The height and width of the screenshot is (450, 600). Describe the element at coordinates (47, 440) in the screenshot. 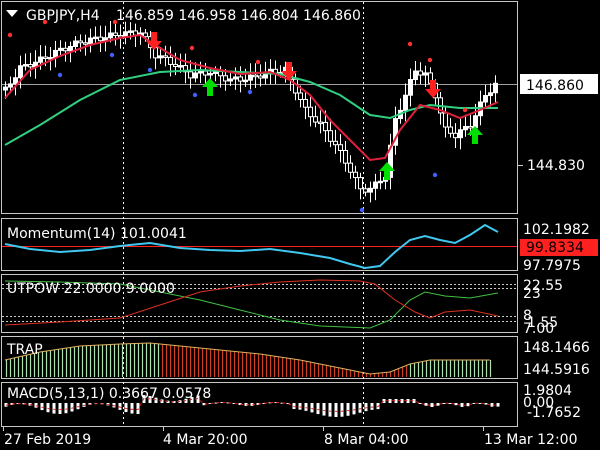

I see `time-label: 27 Feb 2019` at that location.